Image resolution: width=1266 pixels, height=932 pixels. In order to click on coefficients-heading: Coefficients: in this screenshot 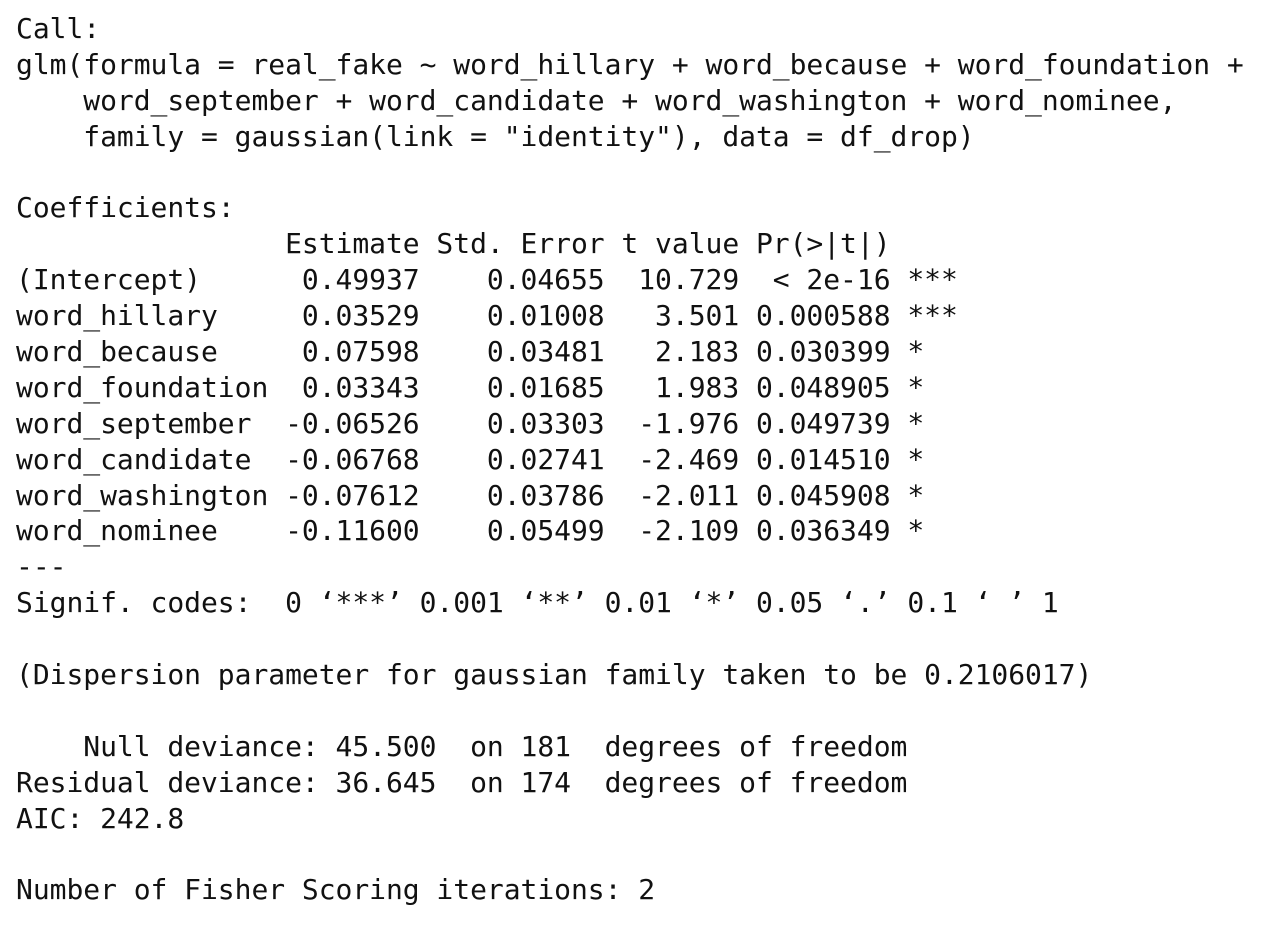, I will do `click(125, 208)`.